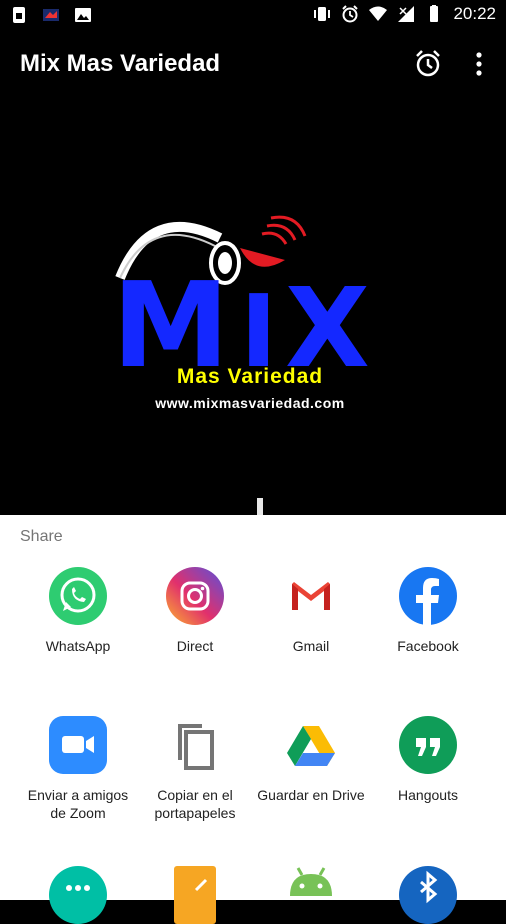  I want to click on share-target-bluetooth, so click(428, 895).